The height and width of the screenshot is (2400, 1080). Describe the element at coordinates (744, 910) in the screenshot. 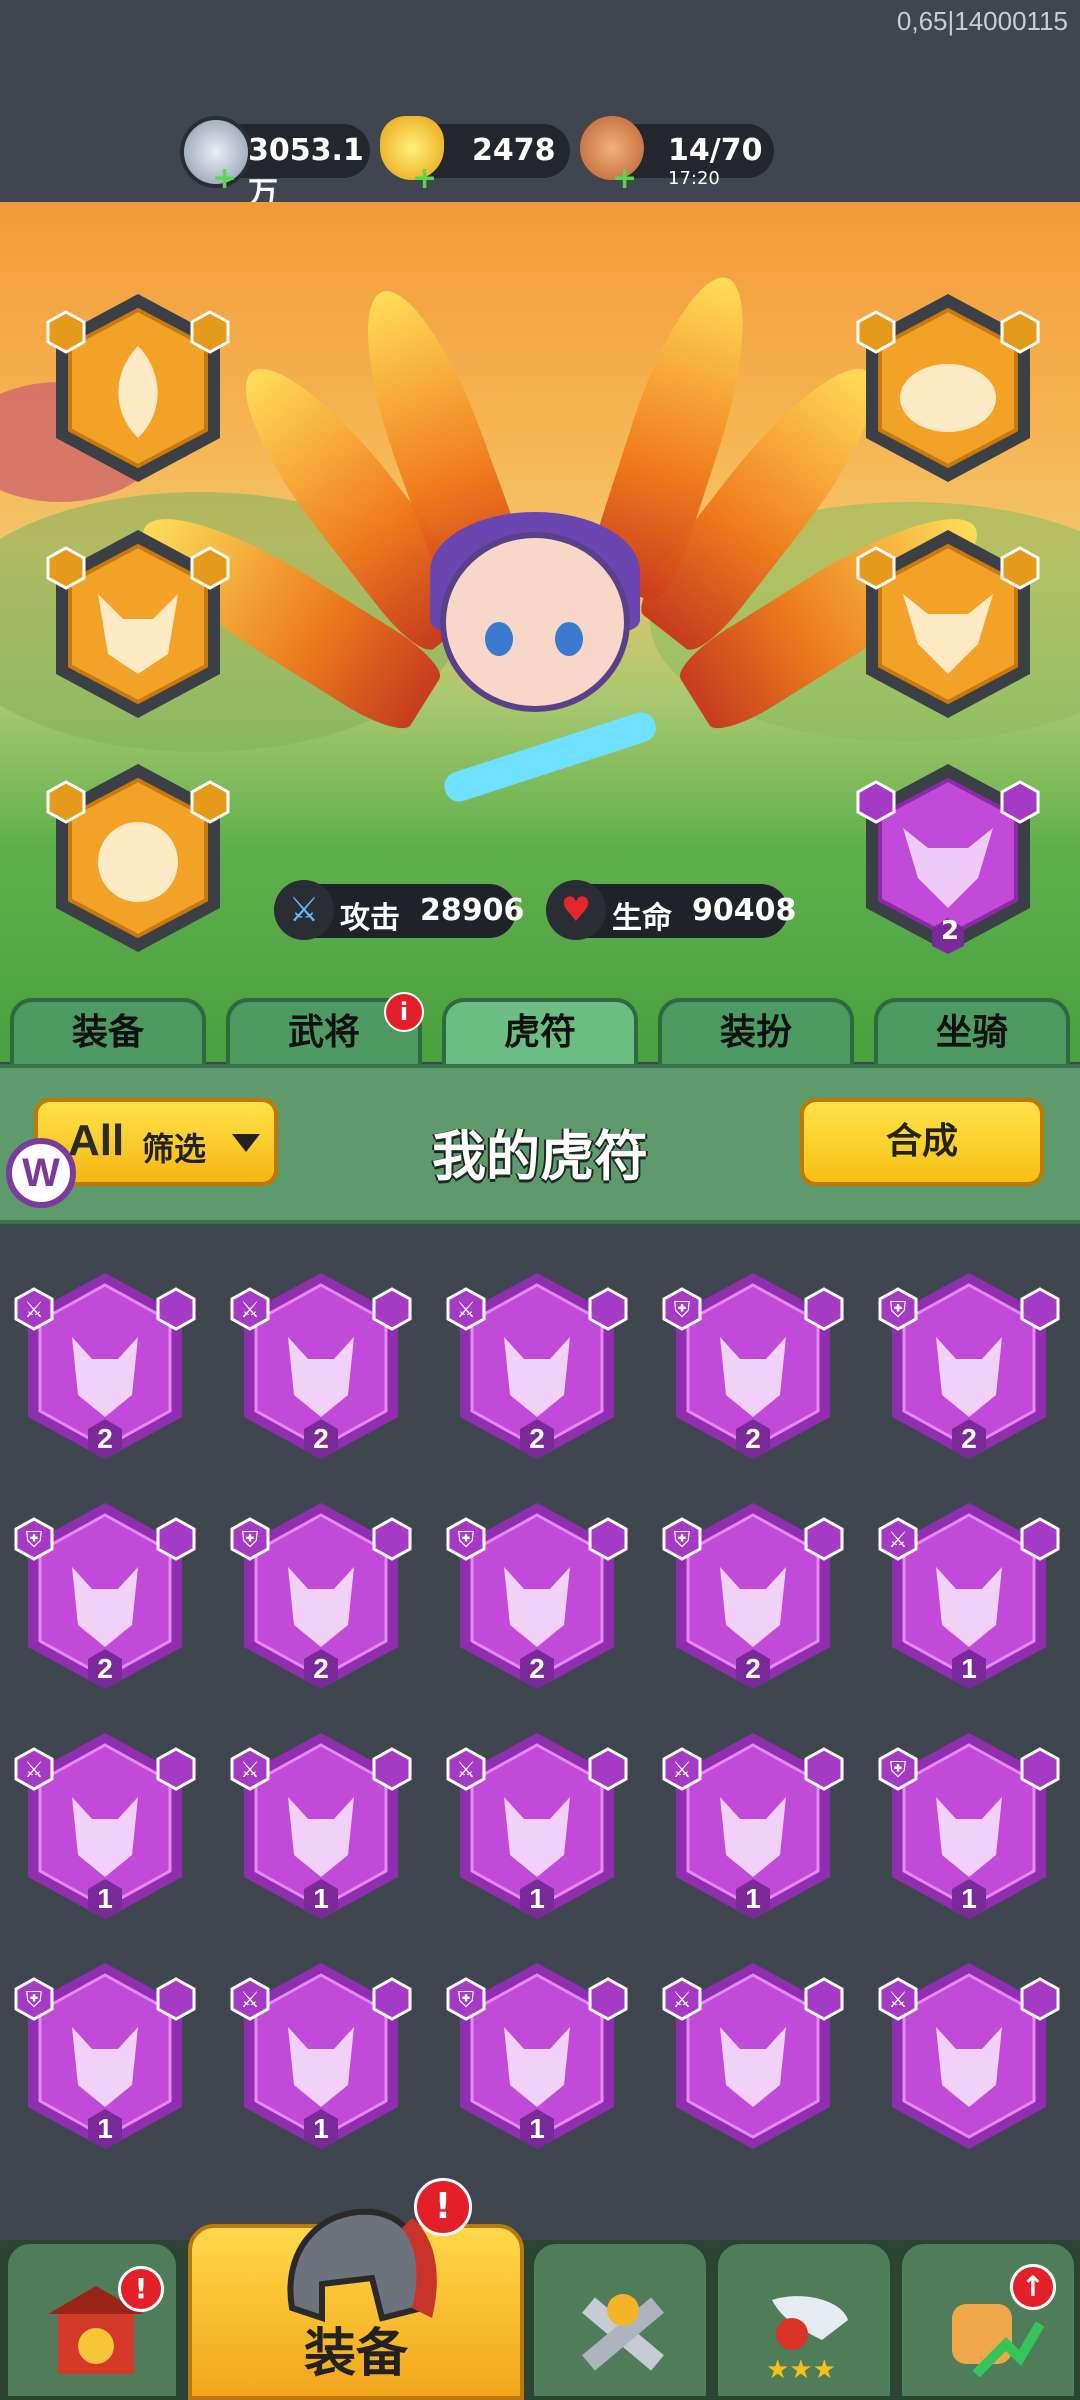

I see `hp-value: 90408` at that location.